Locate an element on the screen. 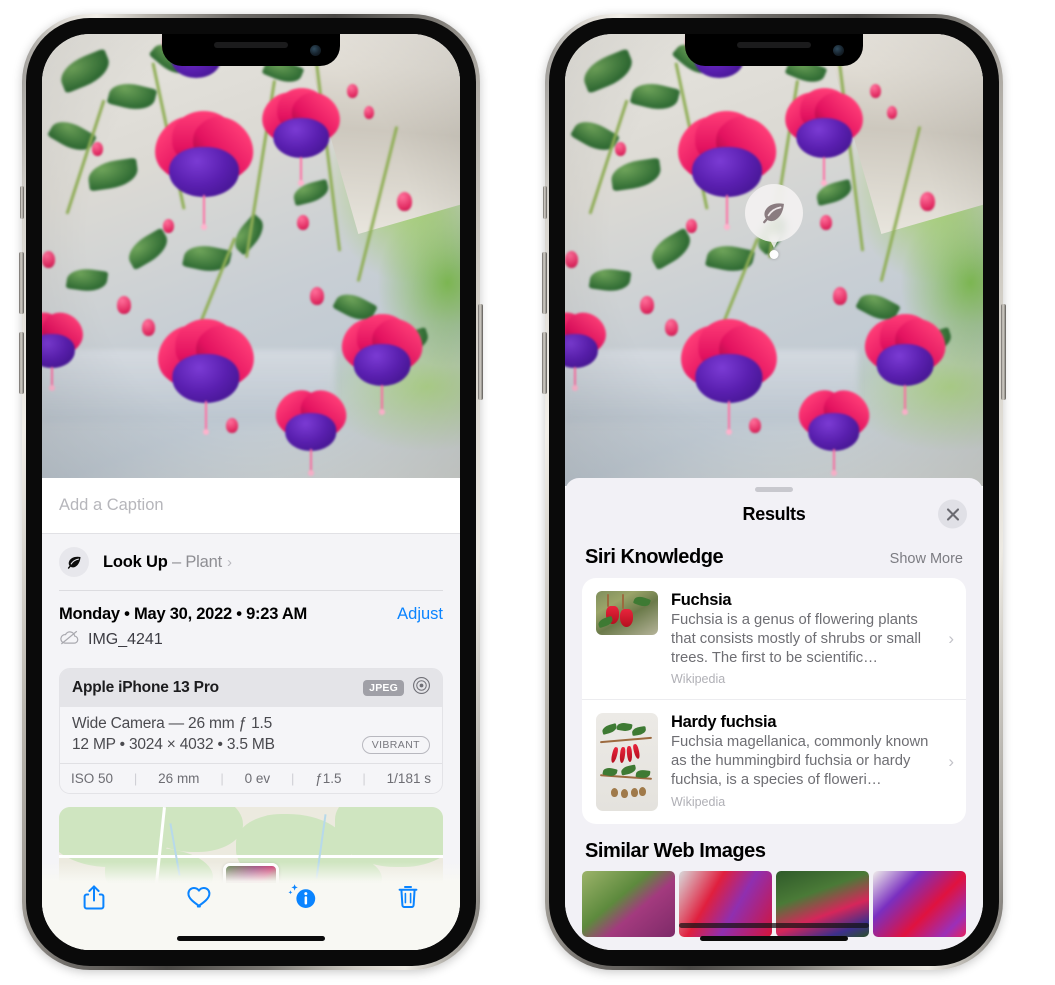  adjust-button: Adjust is located at coordinates (420, 614).